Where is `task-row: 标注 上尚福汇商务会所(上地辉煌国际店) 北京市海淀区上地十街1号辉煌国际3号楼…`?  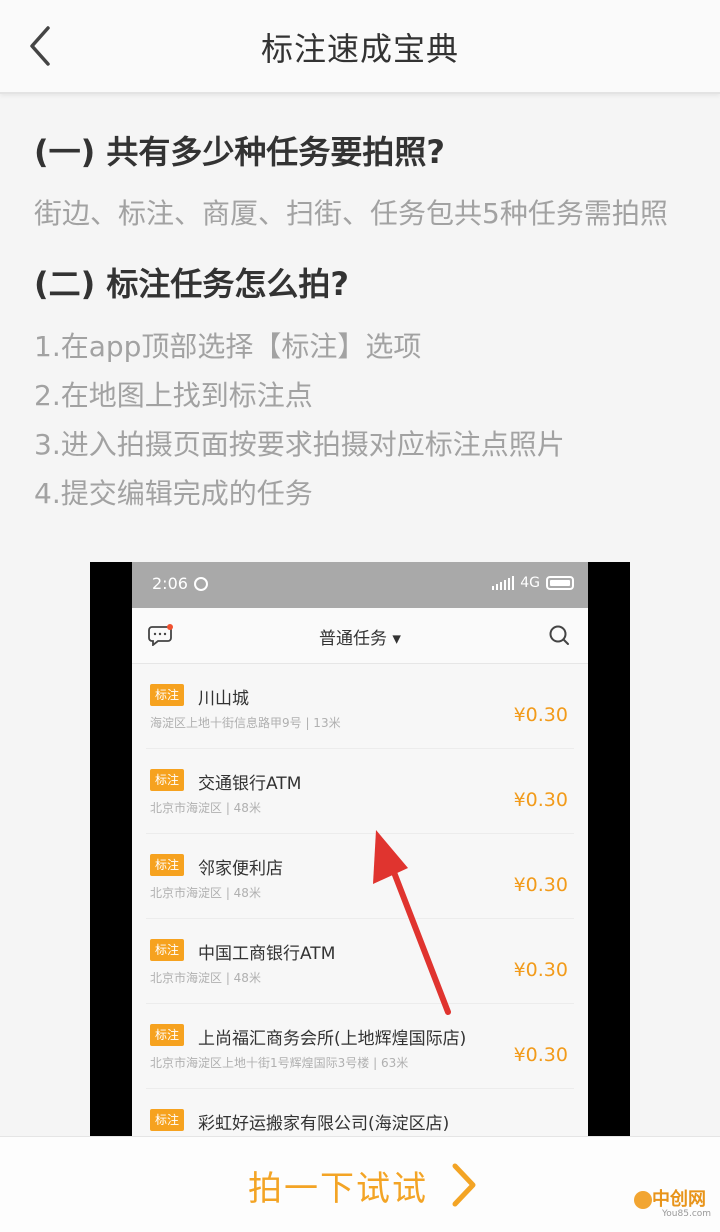
task-row: 标注 上尚福汇商务会所(上地辉煌国际店) 北京市海淀区上地十街1号辉煌国际3号楼… is located at coordinates (360, 1046).